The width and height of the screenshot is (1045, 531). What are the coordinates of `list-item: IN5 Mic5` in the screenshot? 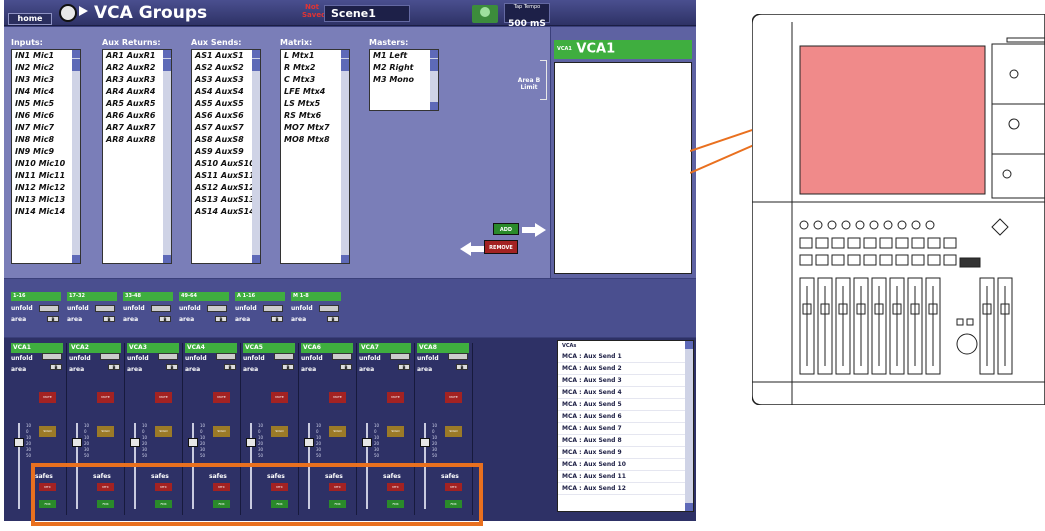 It's located at (46, 104).